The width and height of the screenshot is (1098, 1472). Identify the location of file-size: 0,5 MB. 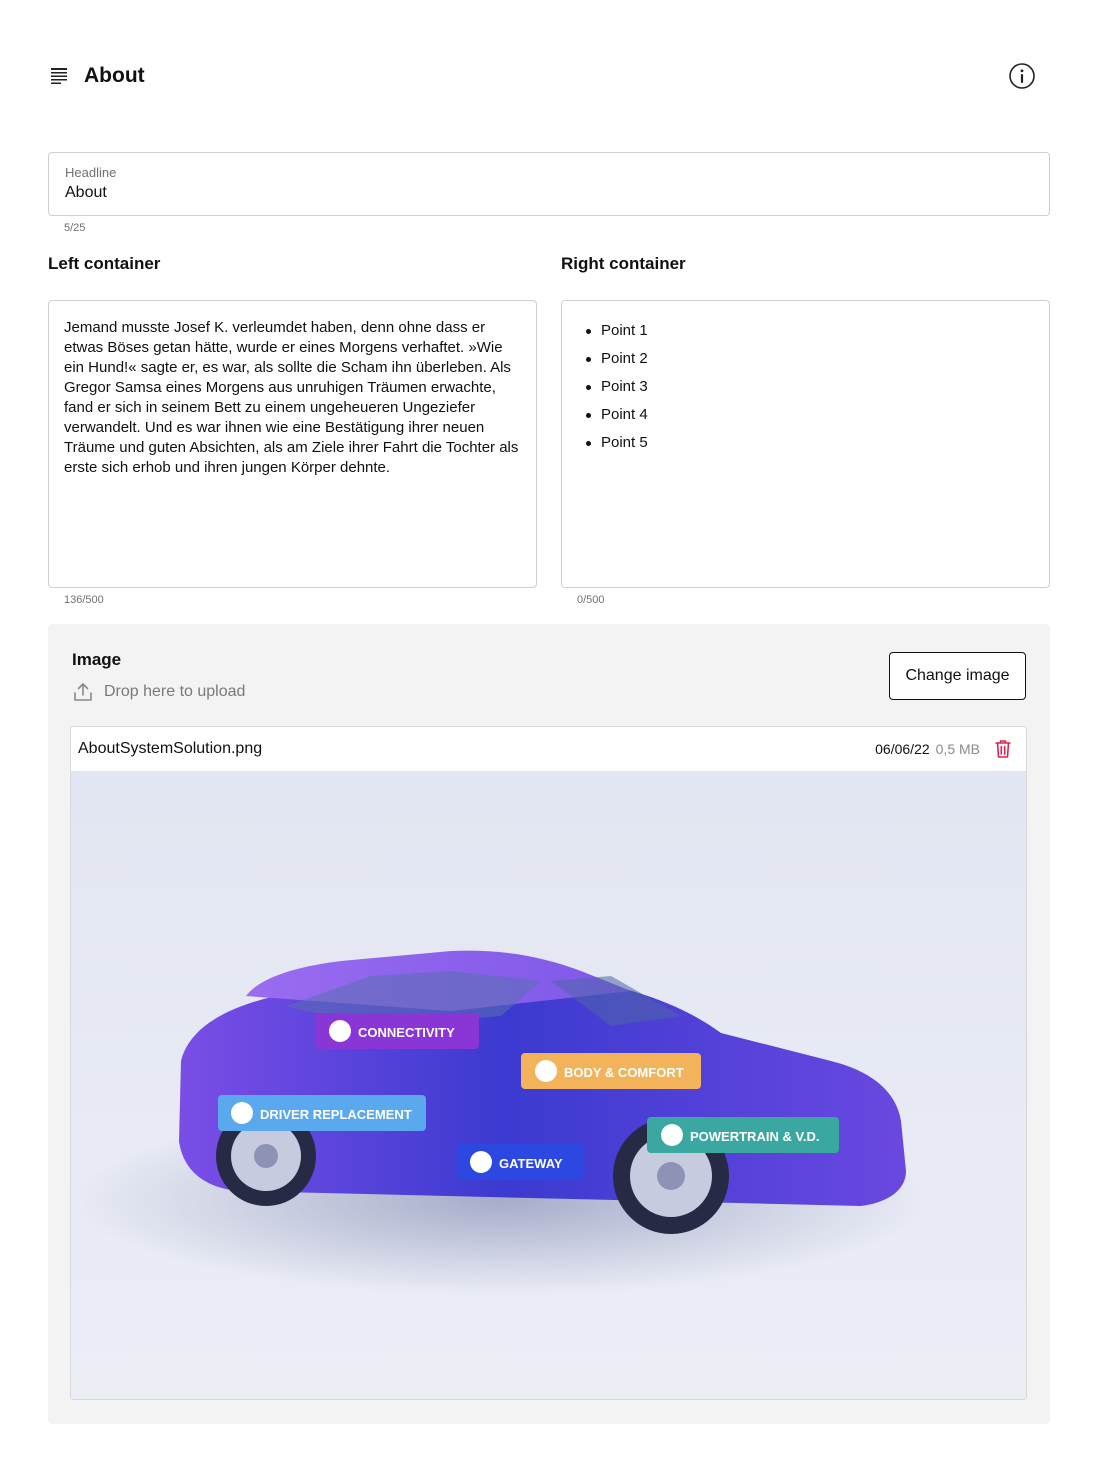
(957, 749).